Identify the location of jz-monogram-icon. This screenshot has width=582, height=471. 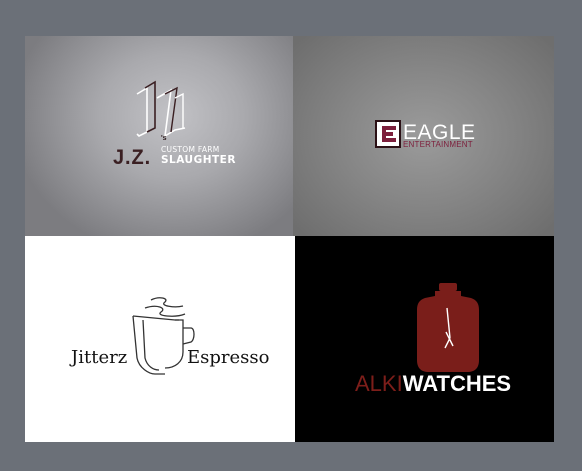
(161, 109).